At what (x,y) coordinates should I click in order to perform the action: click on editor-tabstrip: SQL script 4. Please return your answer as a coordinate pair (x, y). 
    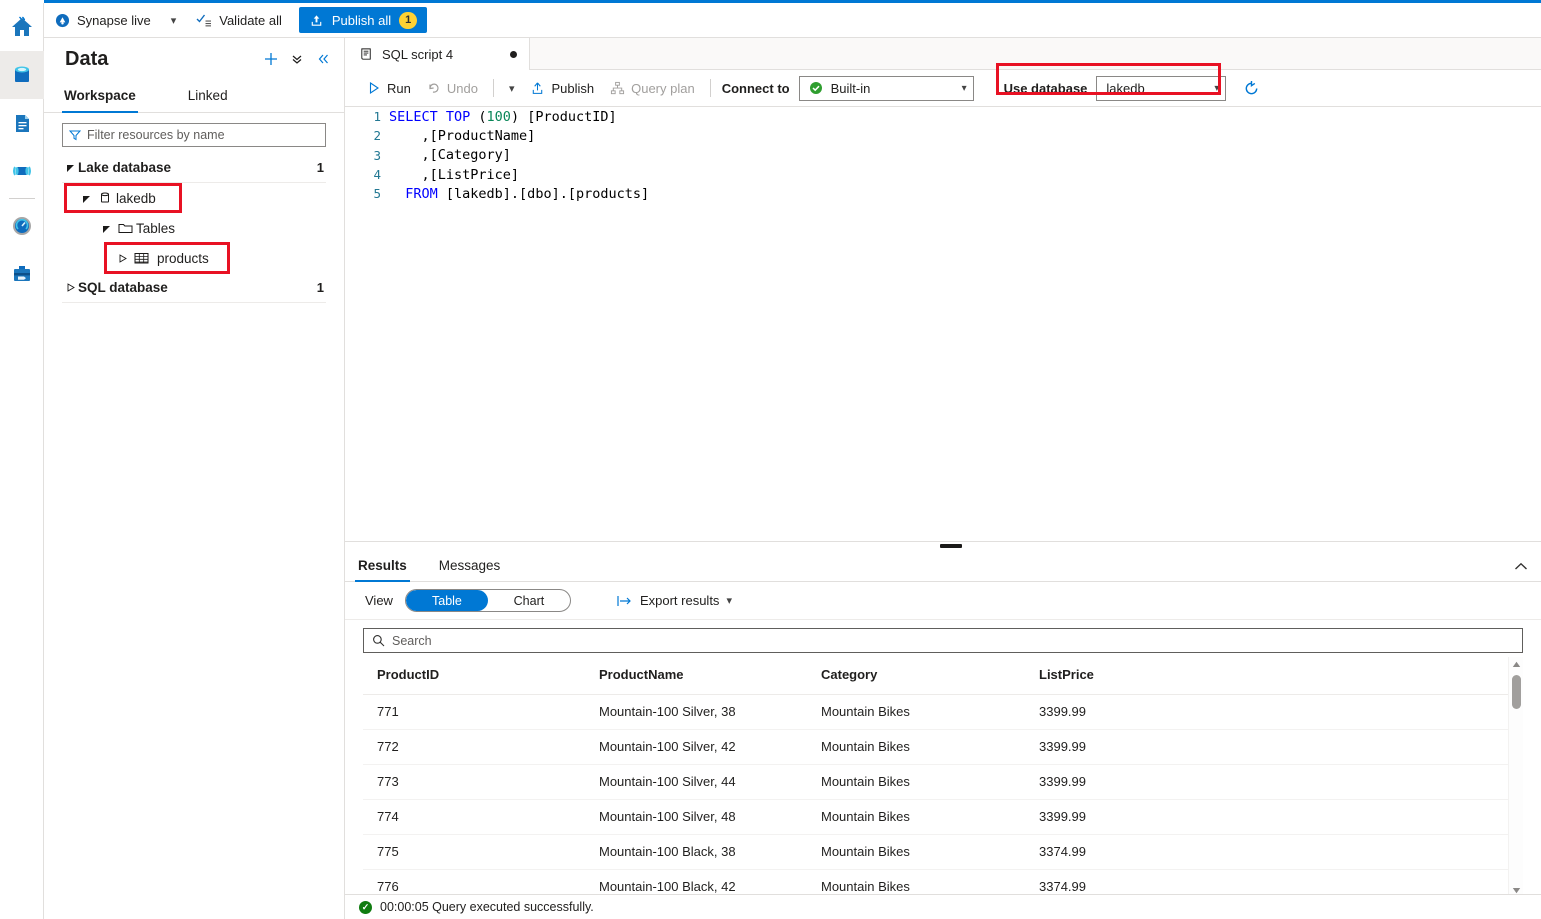
    Looking at the image, I should click on (943, 54).